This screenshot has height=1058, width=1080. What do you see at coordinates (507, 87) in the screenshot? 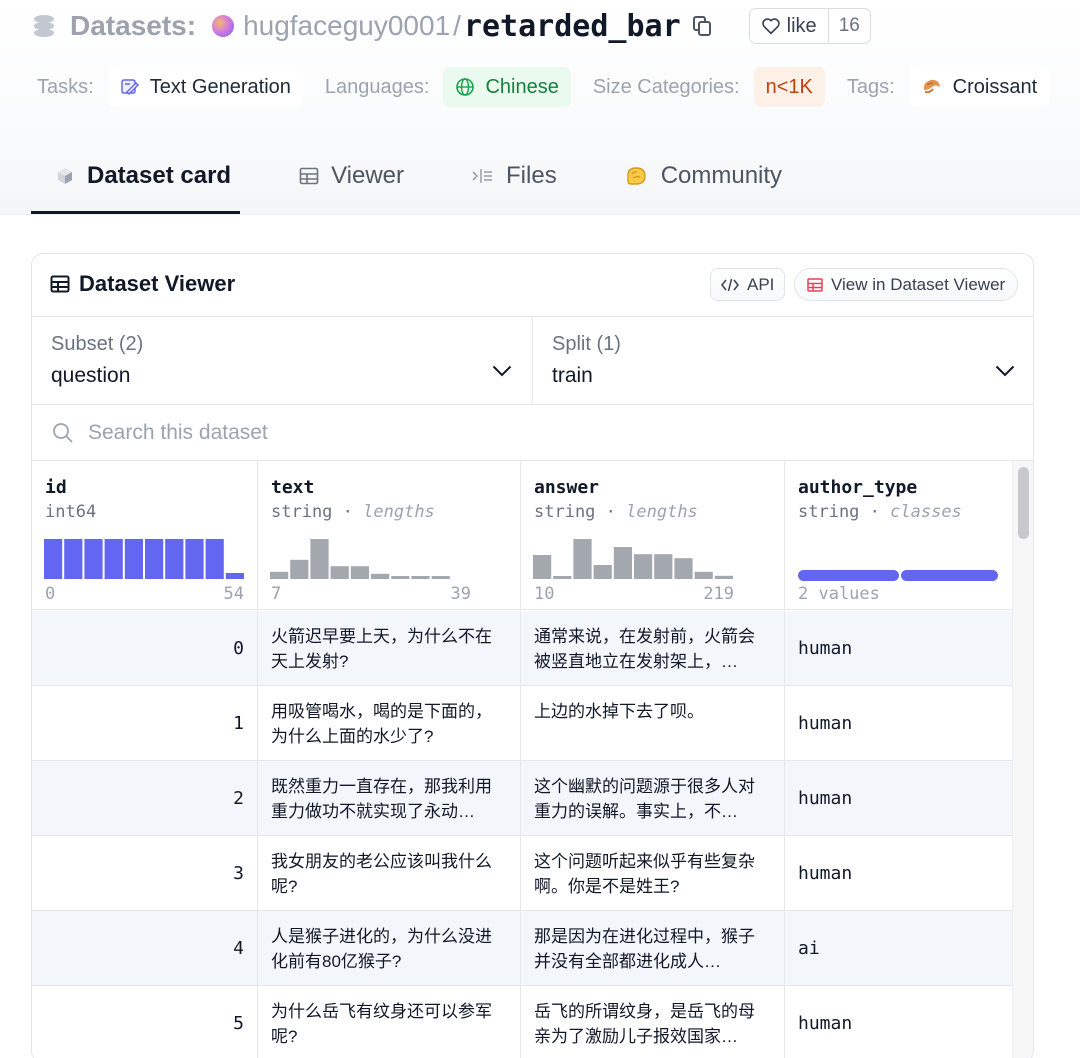
I see `language-chip: Chinese` at bounding box center [507, 87].